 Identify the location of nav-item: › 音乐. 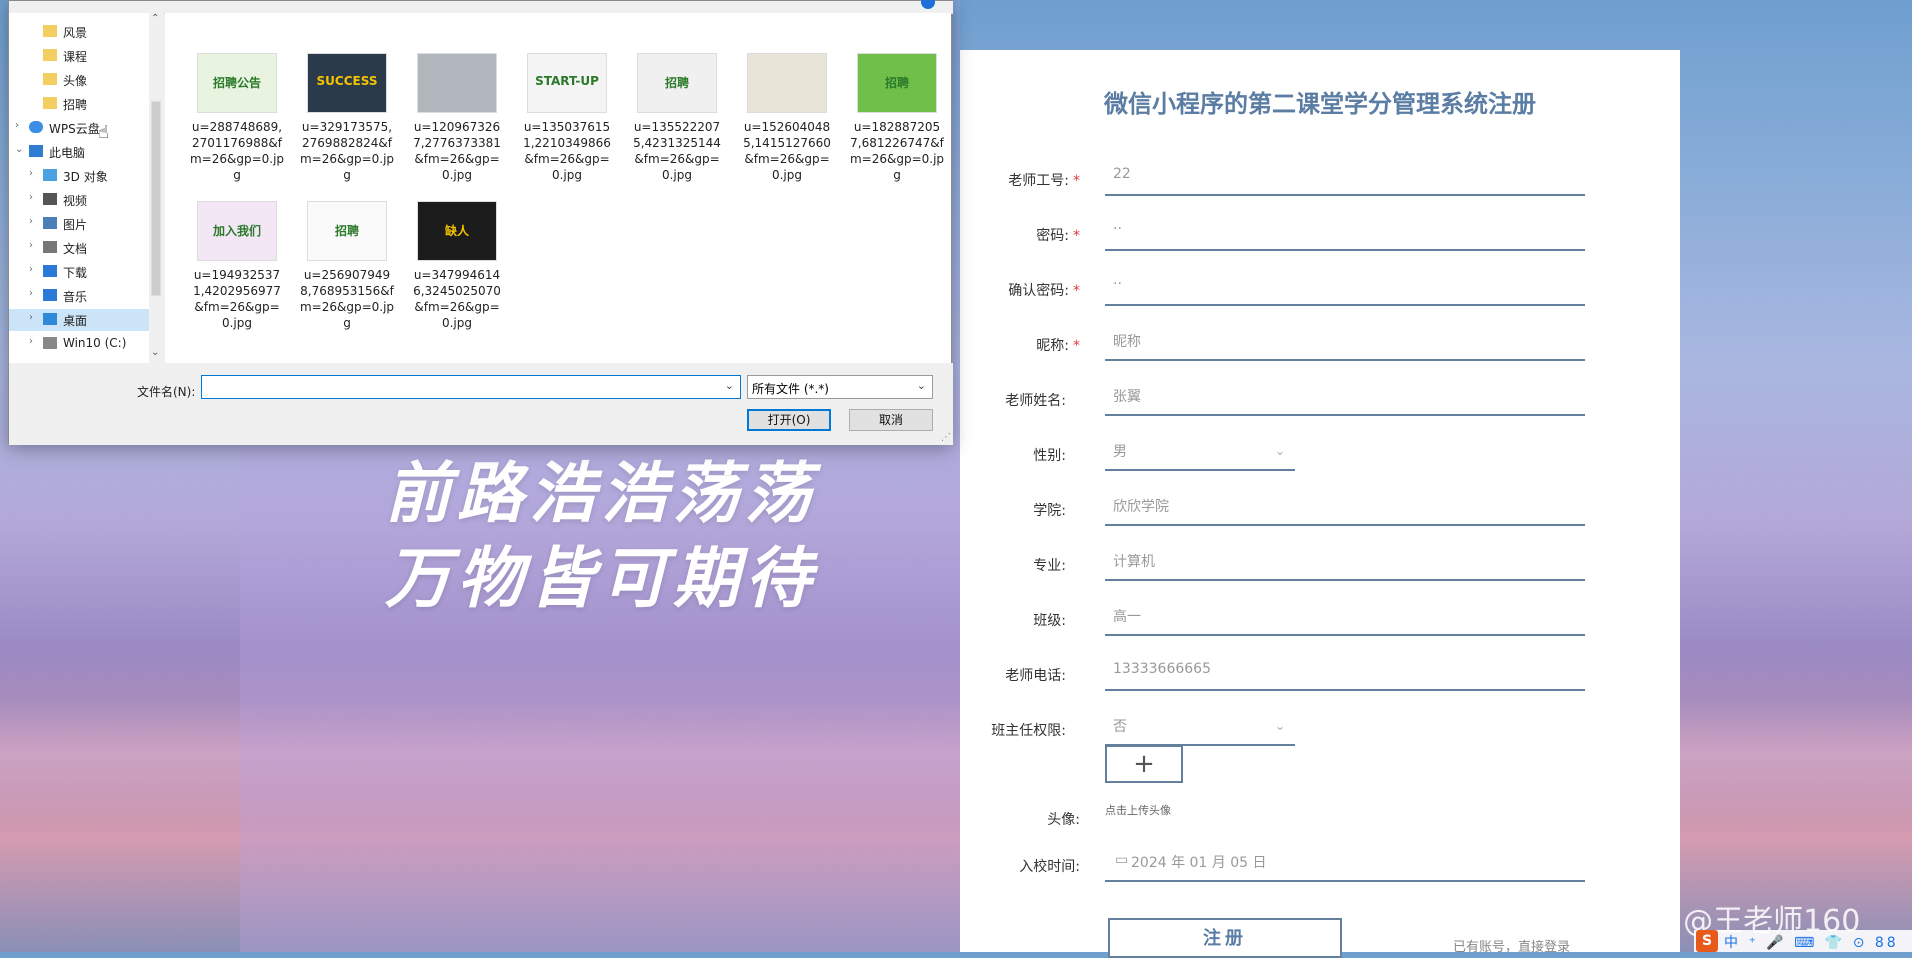
(79, 296).